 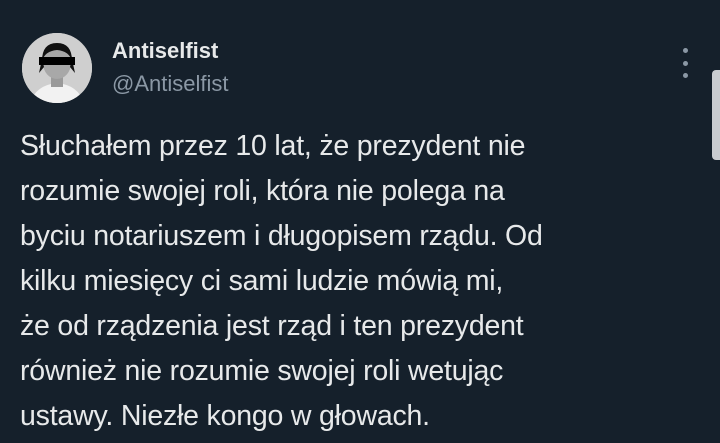 What do you see at coordinates (170, 84) in the screenshot?
I see `author-handle: @Antiselfist` at bounding box center [170, 84].